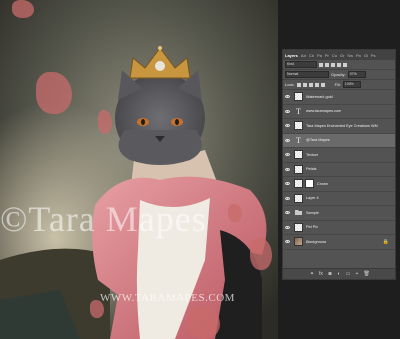  What do you see at coordinates (301, 64) in the screenshot?
I see `filter-kind-select: Kind` at bounding box center [301, 64].